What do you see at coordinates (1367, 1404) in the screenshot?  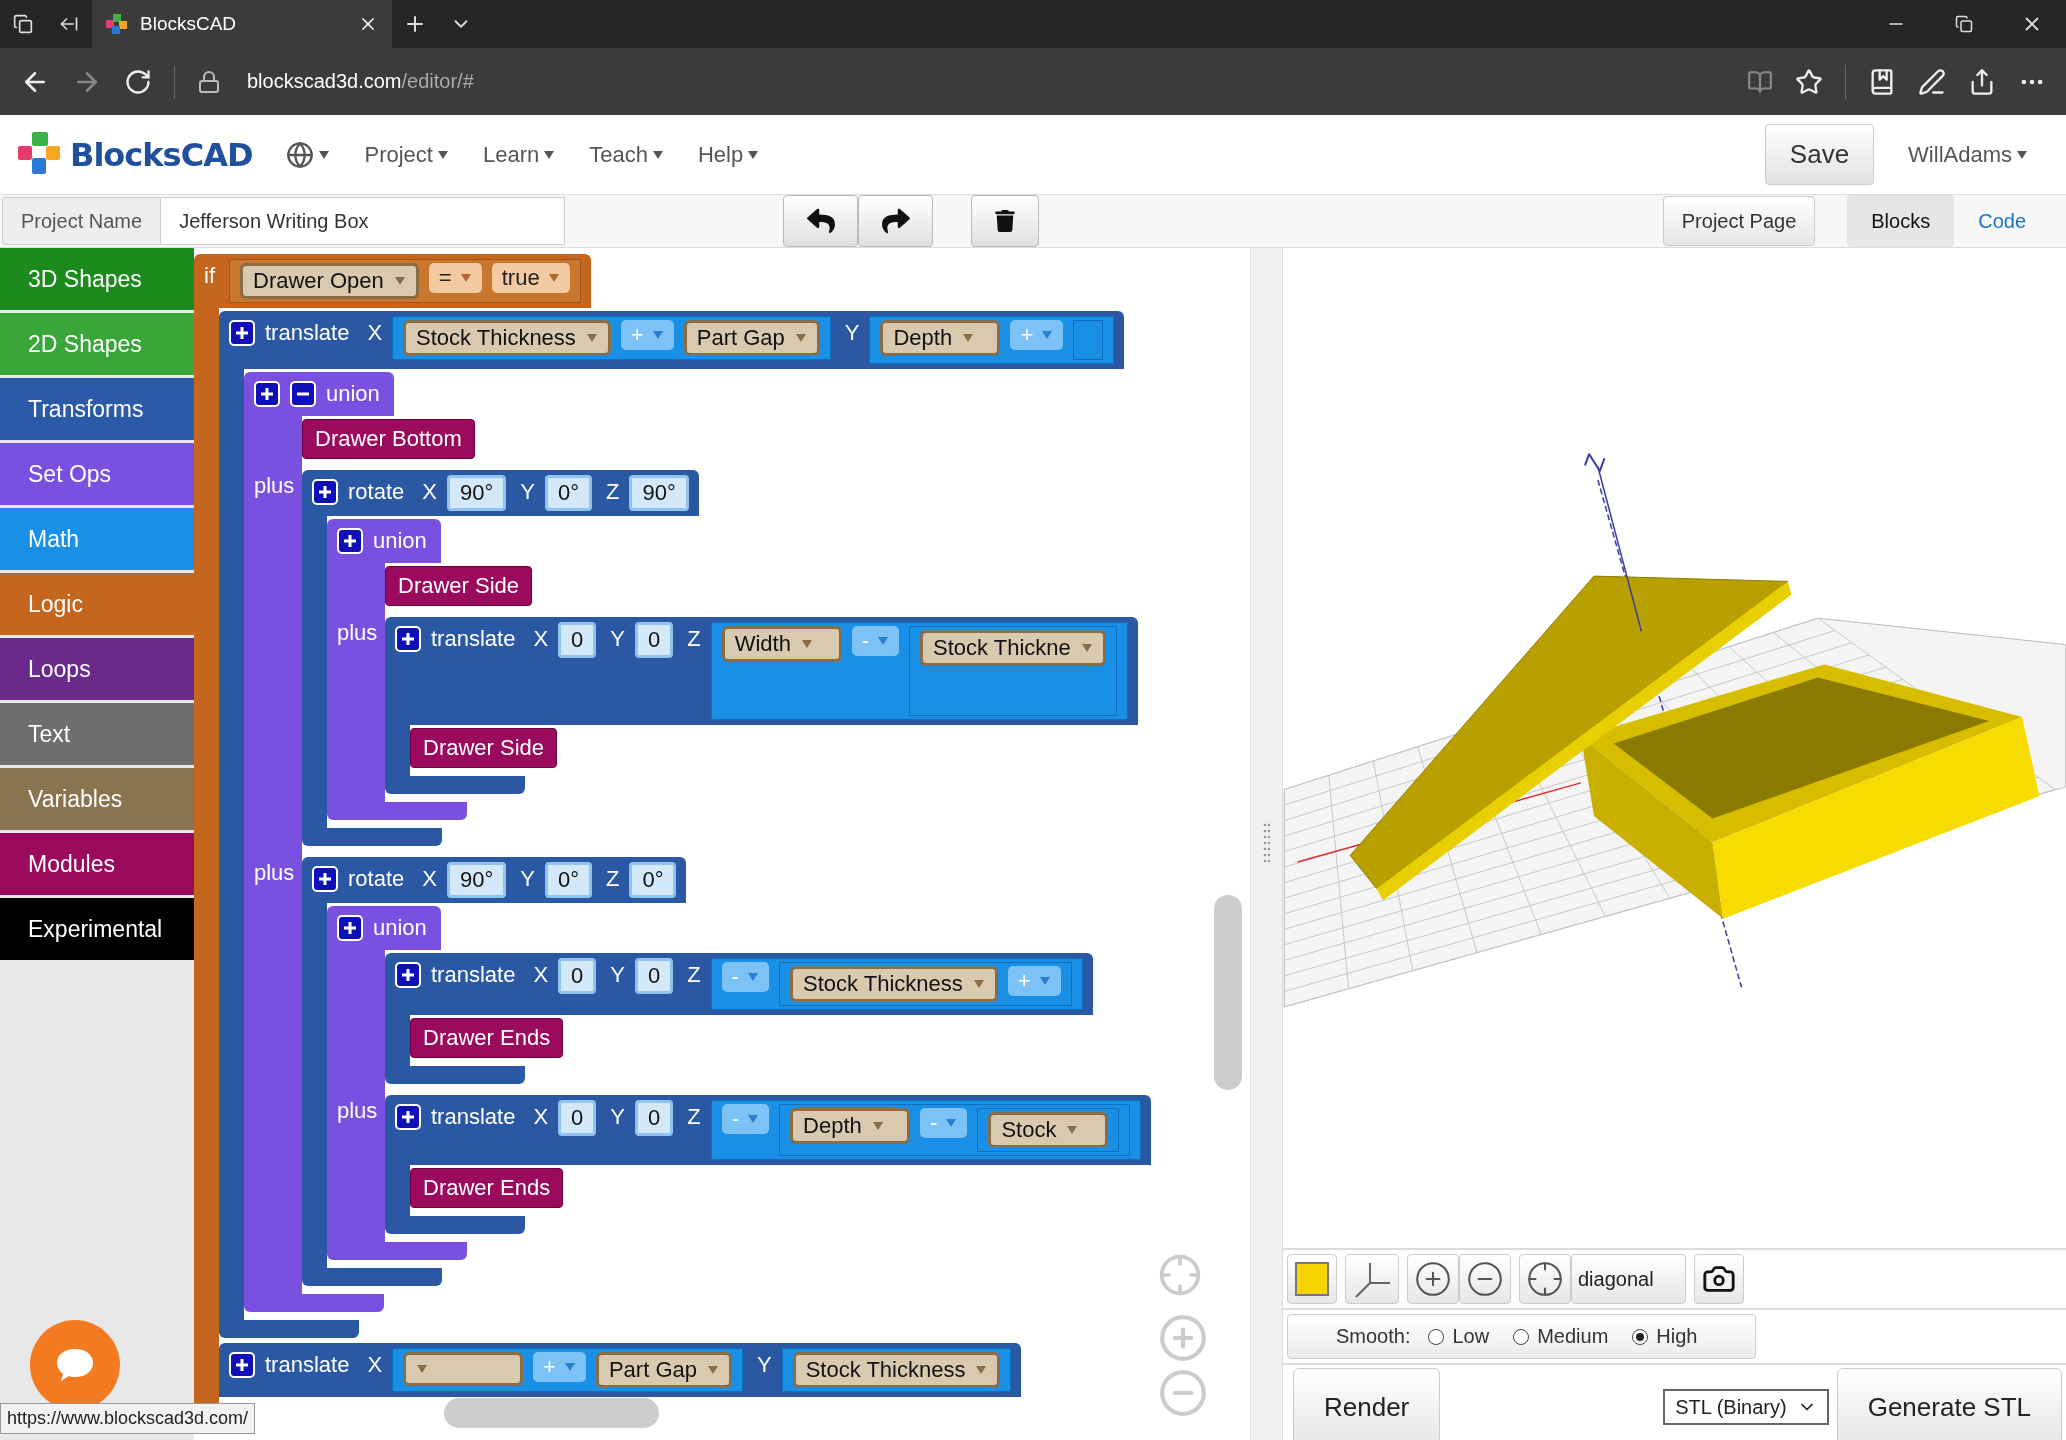 I see `render-button: Render` at bounding box center [1367, 1404].